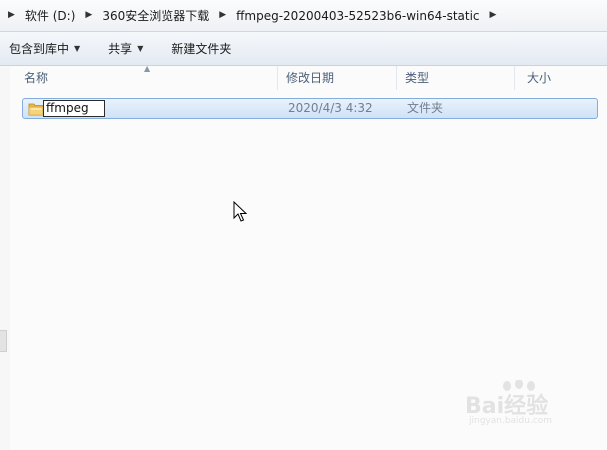 The height and width of the screenshot is (450, 607). I want to click on column-header-type: 类型, so click(456, 78).